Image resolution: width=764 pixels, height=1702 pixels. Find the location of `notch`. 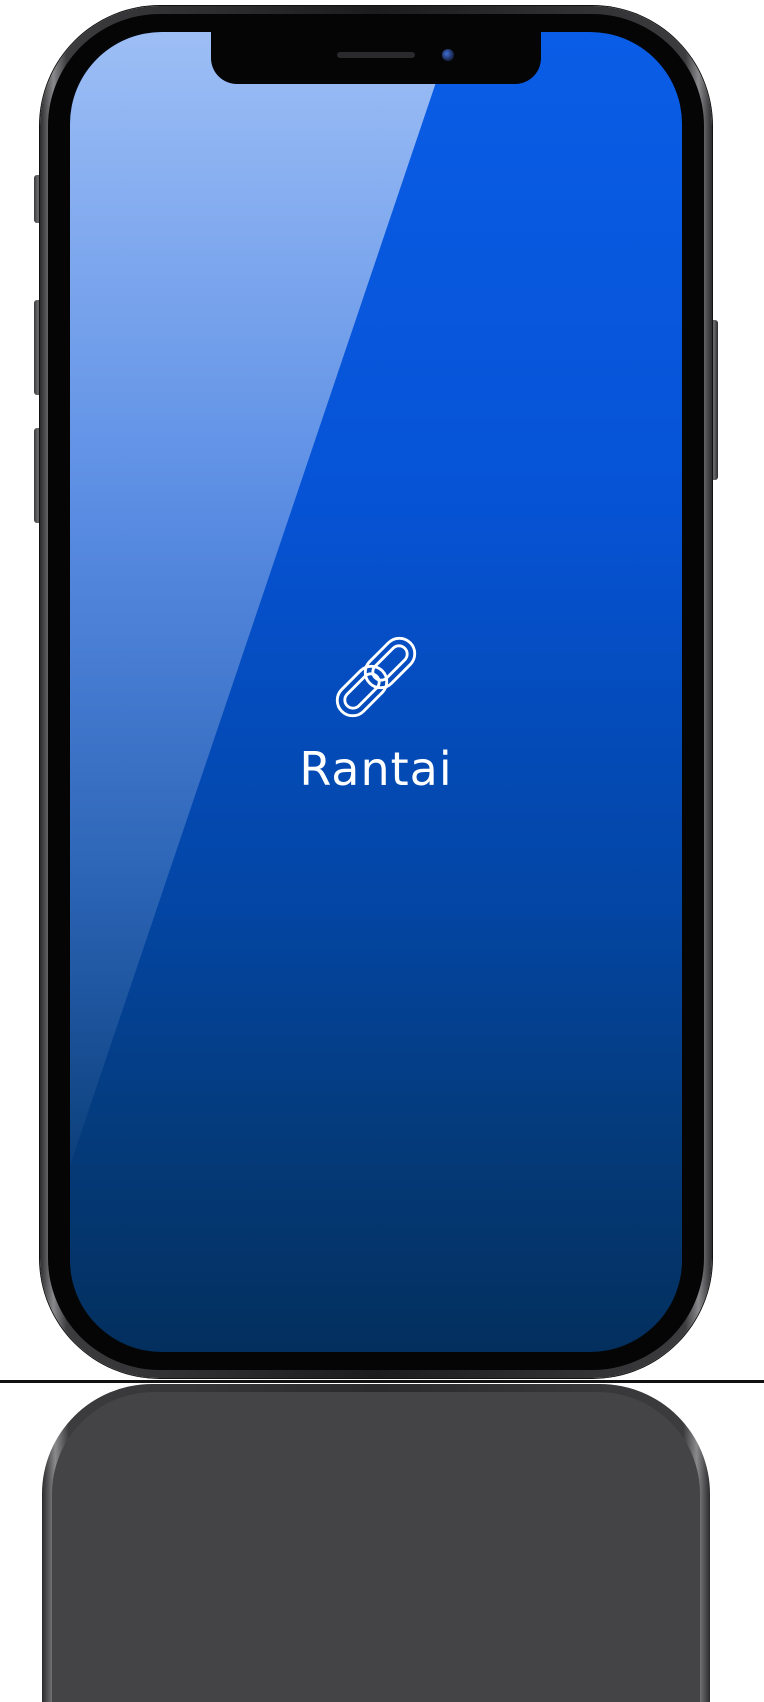

notch is located at coordinates (376, 58).